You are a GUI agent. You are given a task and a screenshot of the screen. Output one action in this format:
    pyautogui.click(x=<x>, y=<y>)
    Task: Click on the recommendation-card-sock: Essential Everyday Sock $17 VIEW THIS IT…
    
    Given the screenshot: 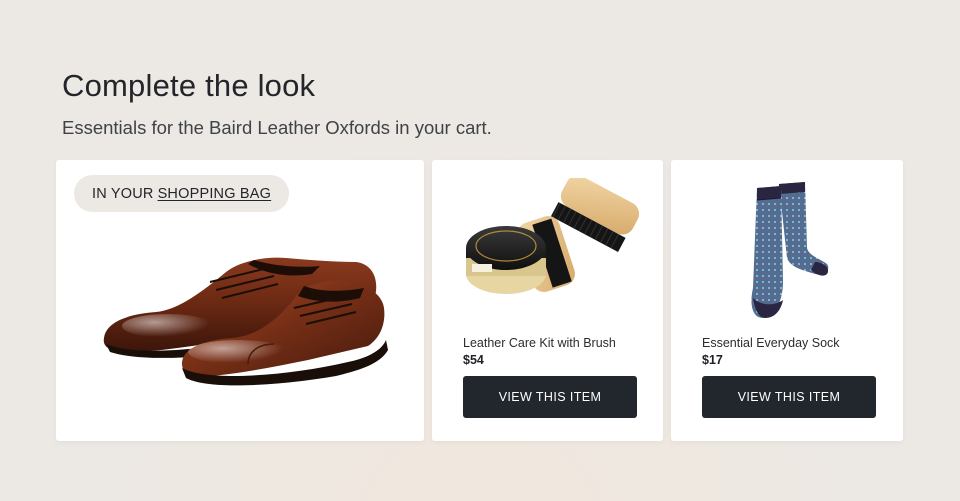 What is the action you would take?
    pyautogui.click(x=787, y=300)
    